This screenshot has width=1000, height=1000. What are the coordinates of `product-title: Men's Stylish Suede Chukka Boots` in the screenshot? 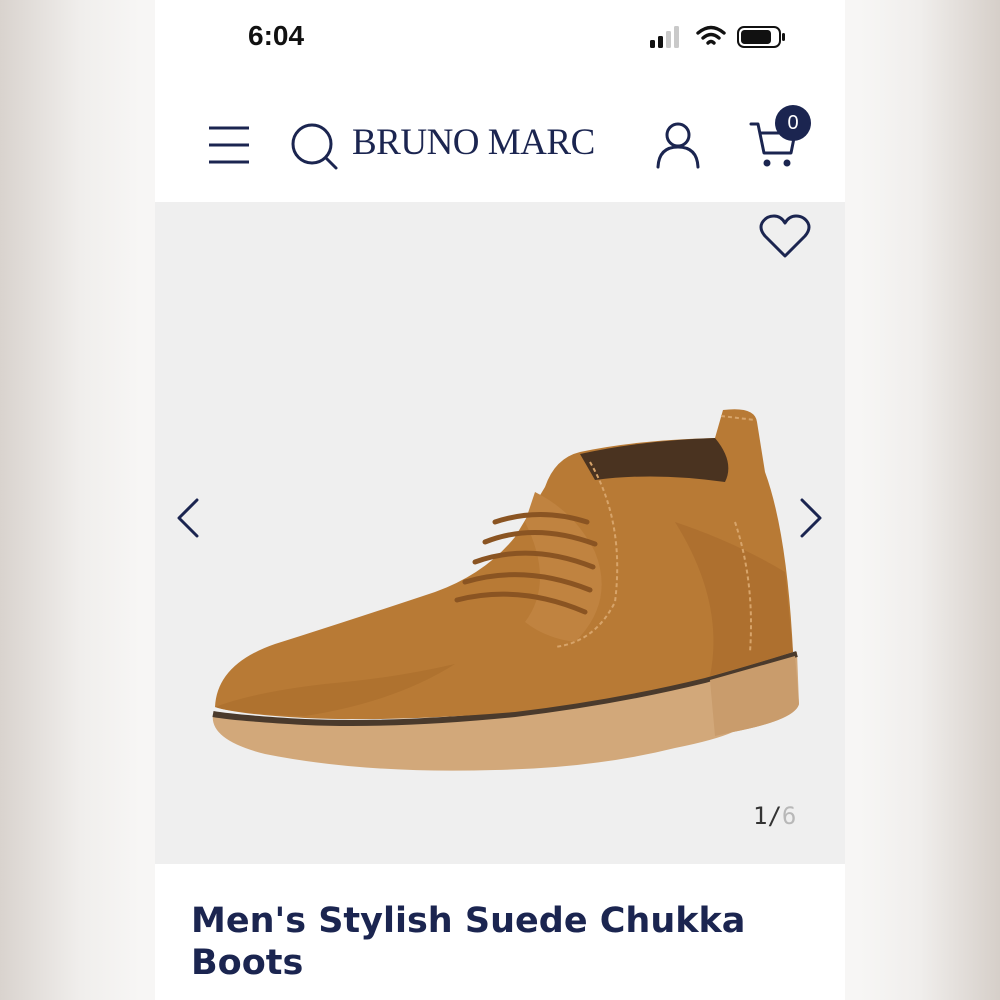 It's located at (468, 942).